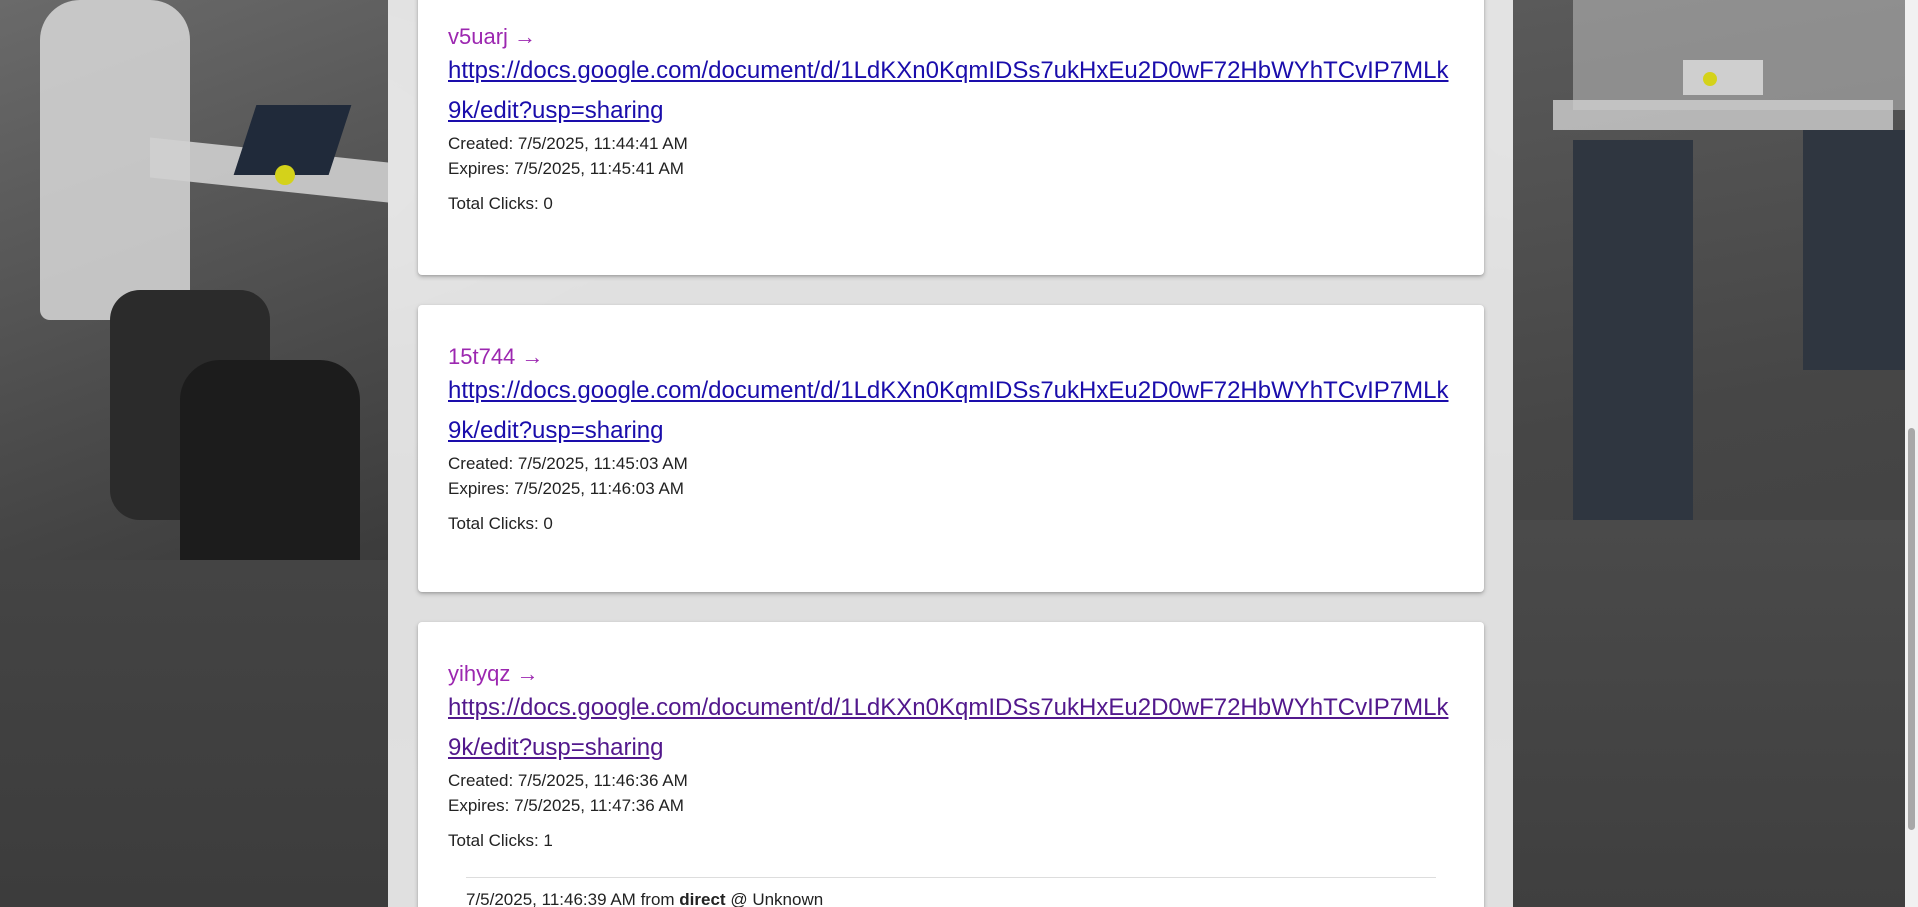 This screenshot has width=1918, height=907. I want to click on created-date: Created: 7/5/2025, 11:46:36 AM, so click(568, 780).